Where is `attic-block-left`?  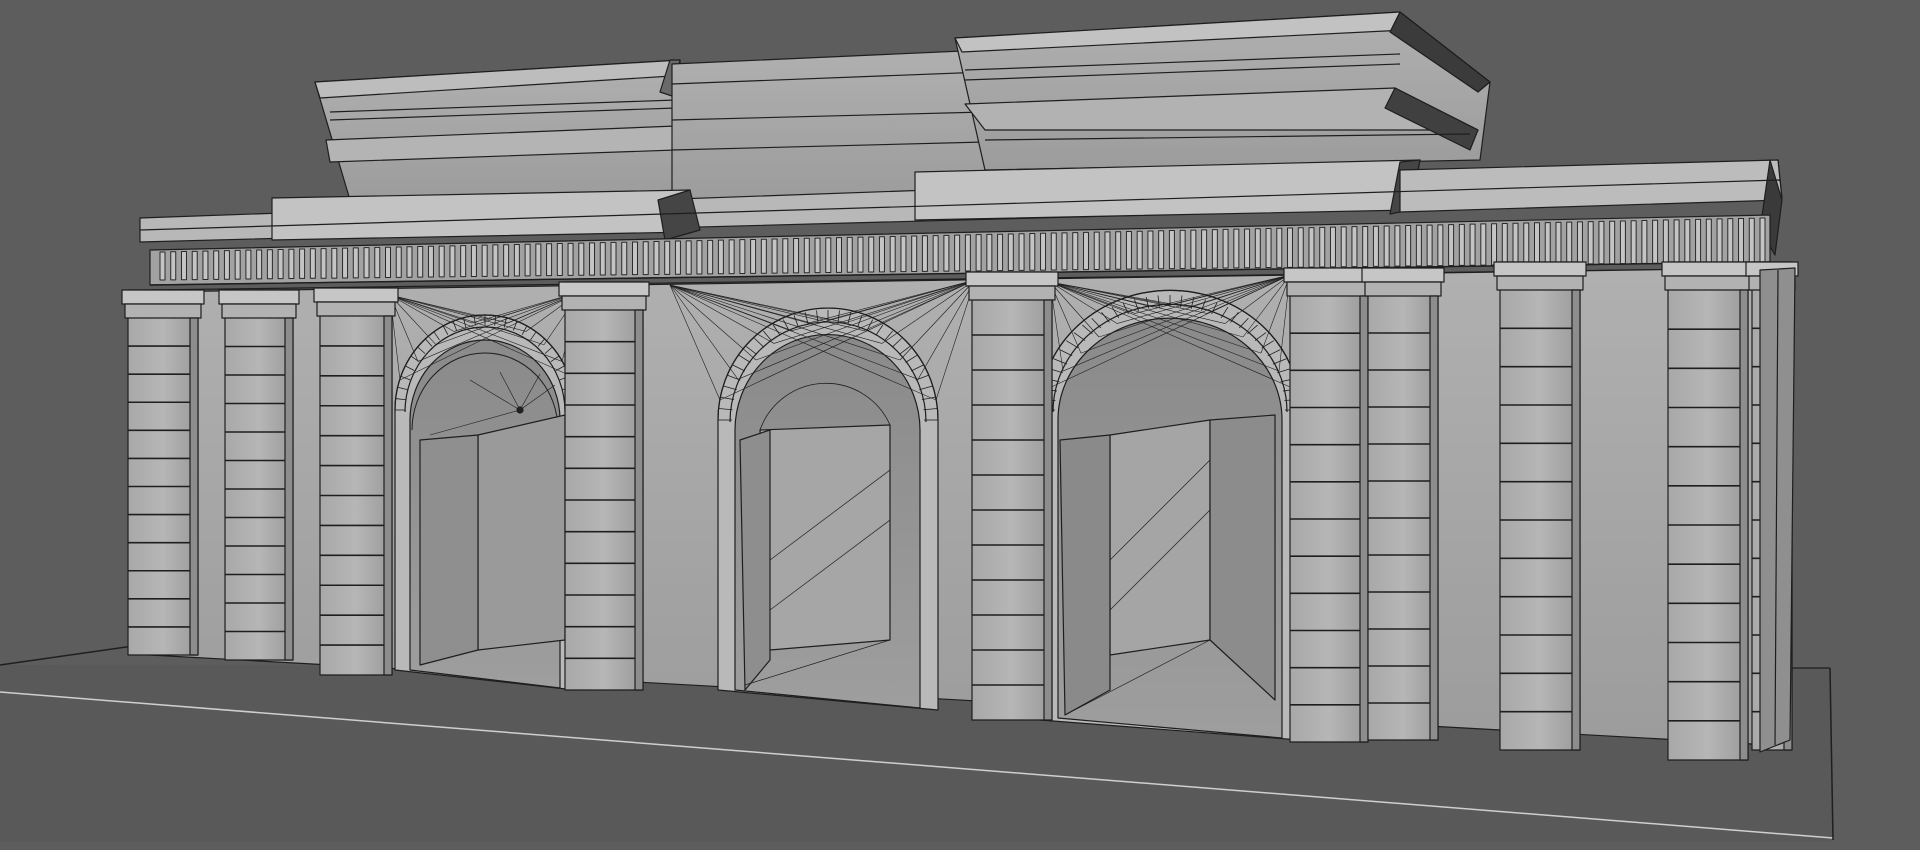
attic-block-left is located at coordinates (497, 130).